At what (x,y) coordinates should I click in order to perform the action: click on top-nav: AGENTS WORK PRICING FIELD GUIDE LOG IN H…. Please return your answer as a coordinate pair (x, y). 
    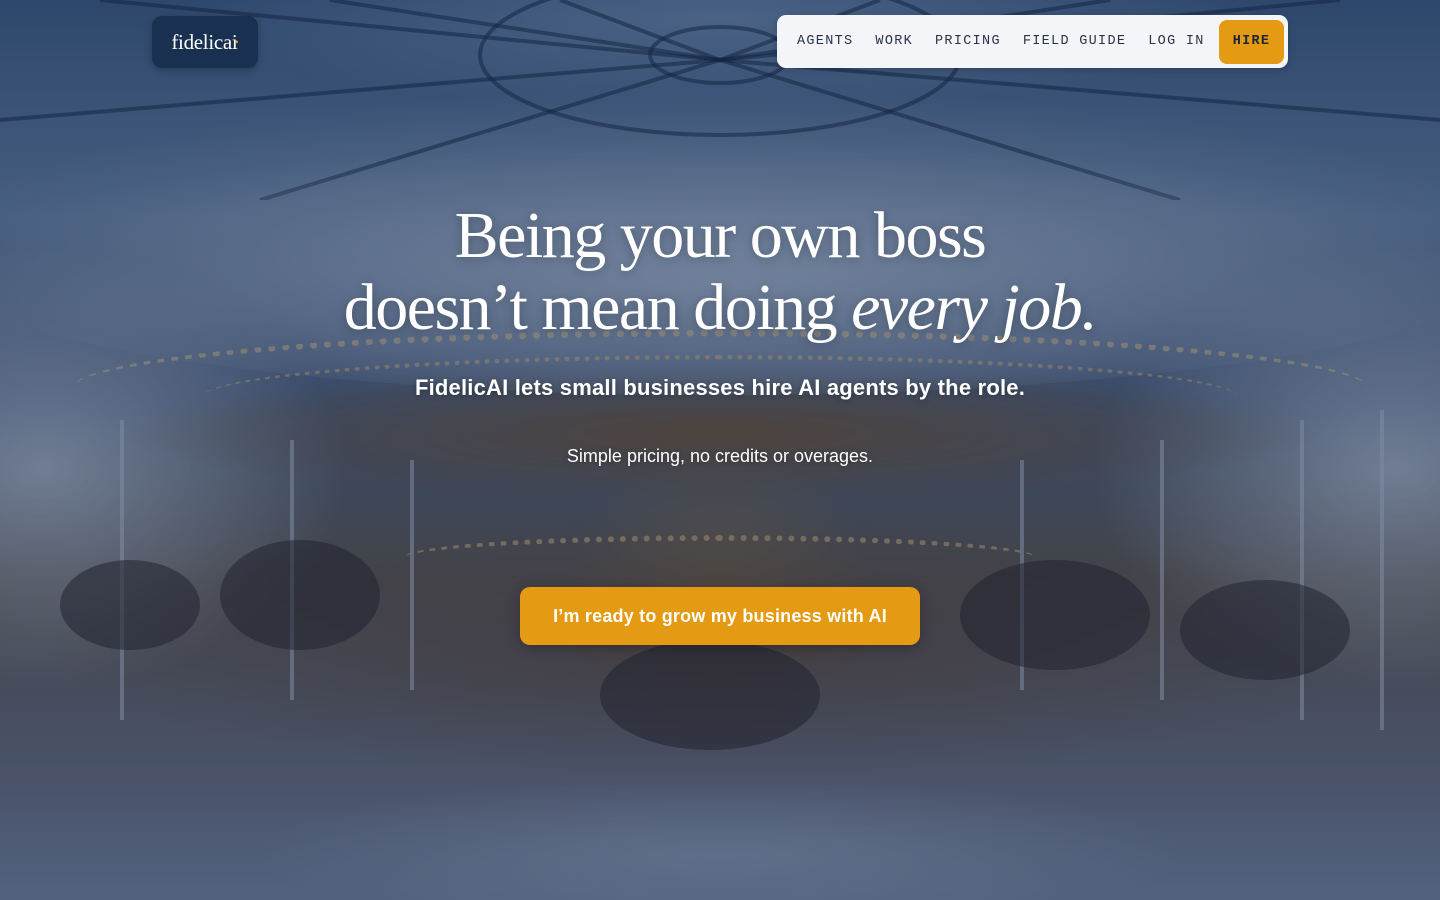
    Looking at the image, I should click on (1032, 41).